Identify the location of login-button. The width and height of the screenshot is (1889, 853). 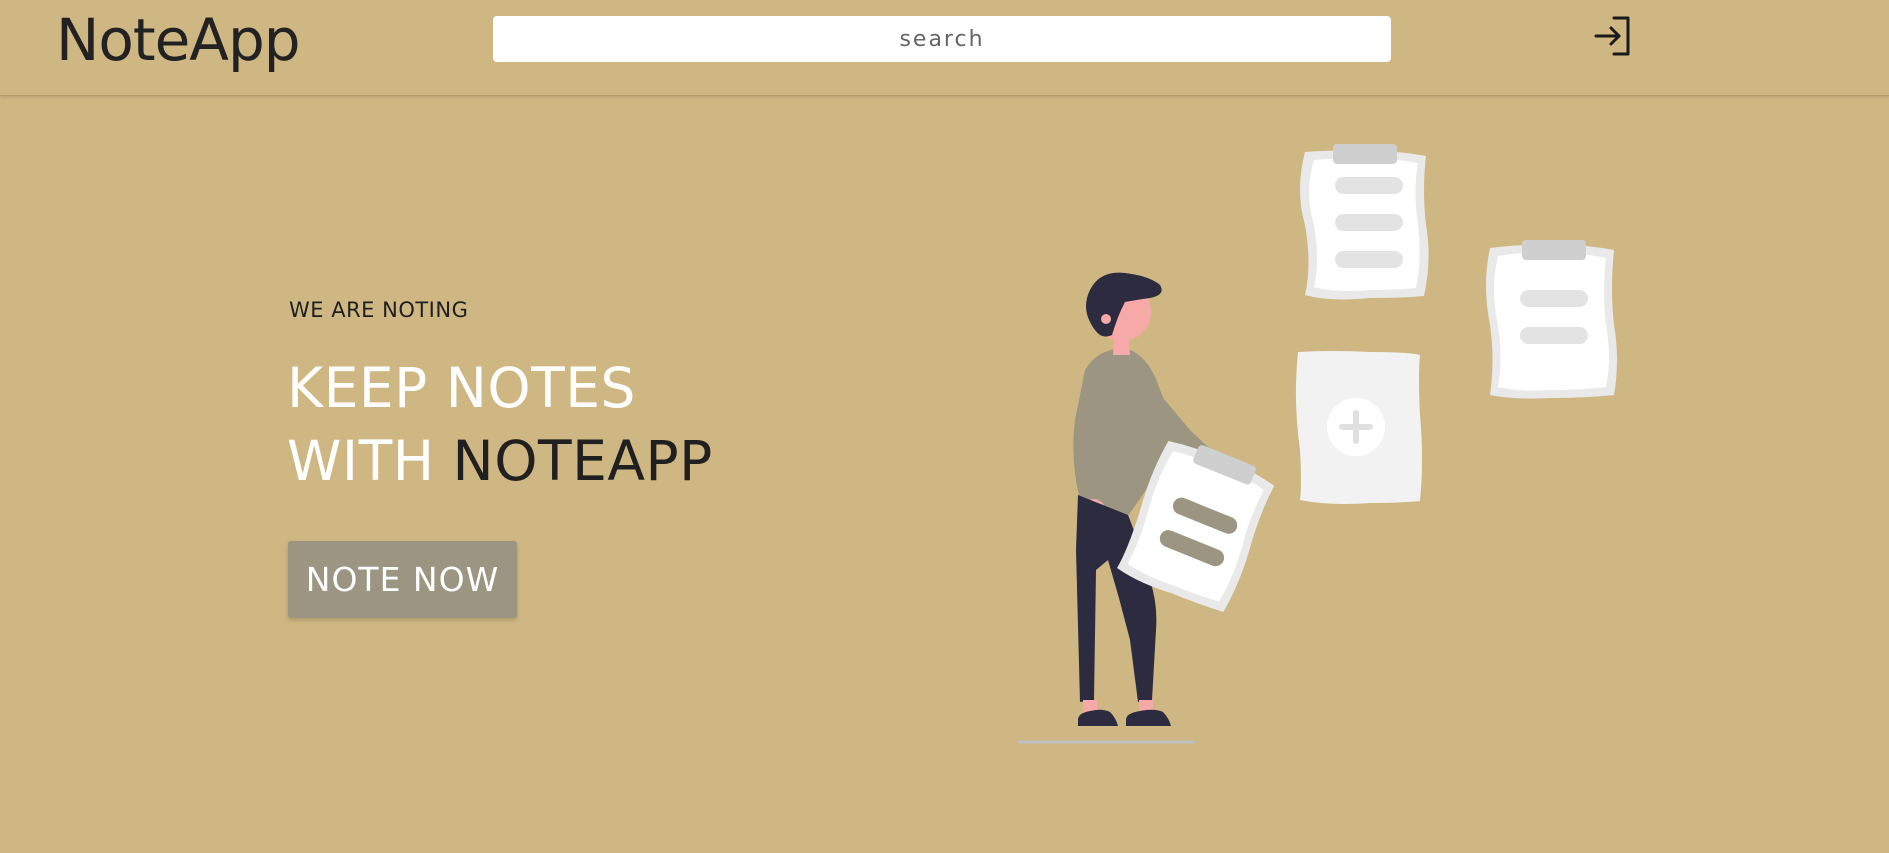
(1614, 36).